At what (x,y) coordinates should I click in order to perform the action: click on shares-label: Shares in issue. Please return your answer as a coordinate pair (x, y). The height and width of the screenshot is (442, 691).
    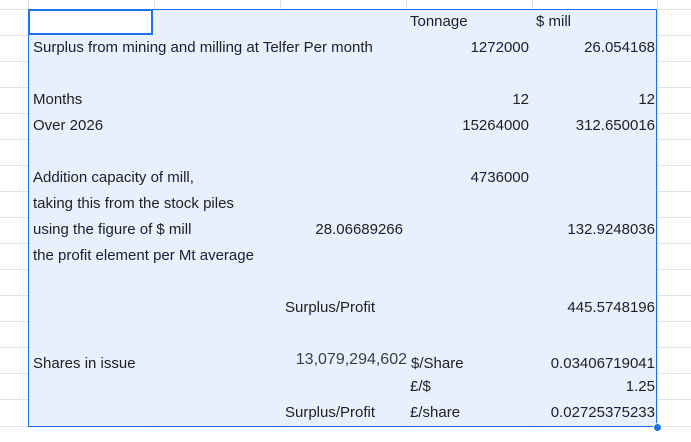
    Looking at the image, I should click on (93, 364).